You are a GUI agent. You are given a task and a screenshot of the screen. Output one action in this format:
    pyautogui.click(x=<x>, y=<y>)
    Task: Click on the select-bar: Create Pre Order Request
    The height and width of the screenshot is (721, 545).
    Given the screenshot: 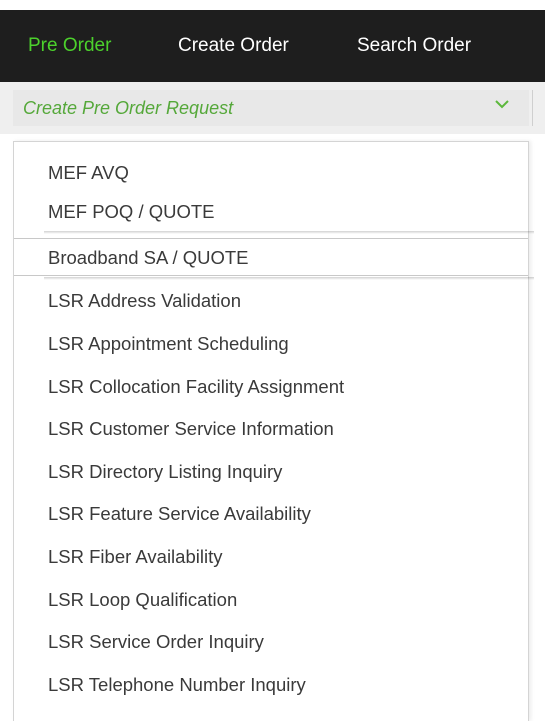 What is the action you would take?
    pyautogui.click(x=272, y=108)
    